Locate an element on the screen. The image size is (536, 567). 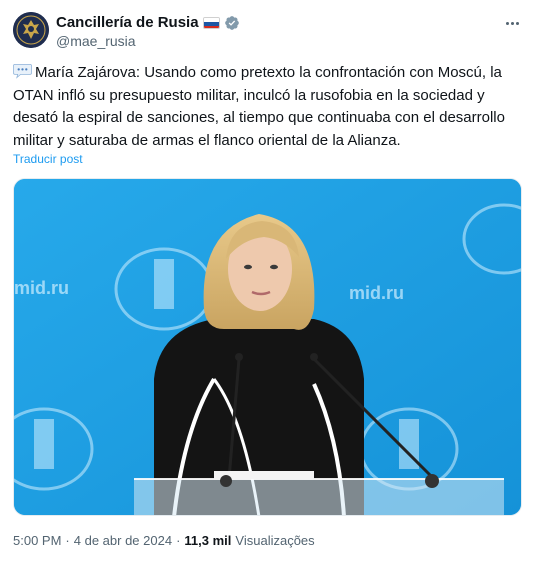
views-label: Visualizações is located at coordinates (275, 540).